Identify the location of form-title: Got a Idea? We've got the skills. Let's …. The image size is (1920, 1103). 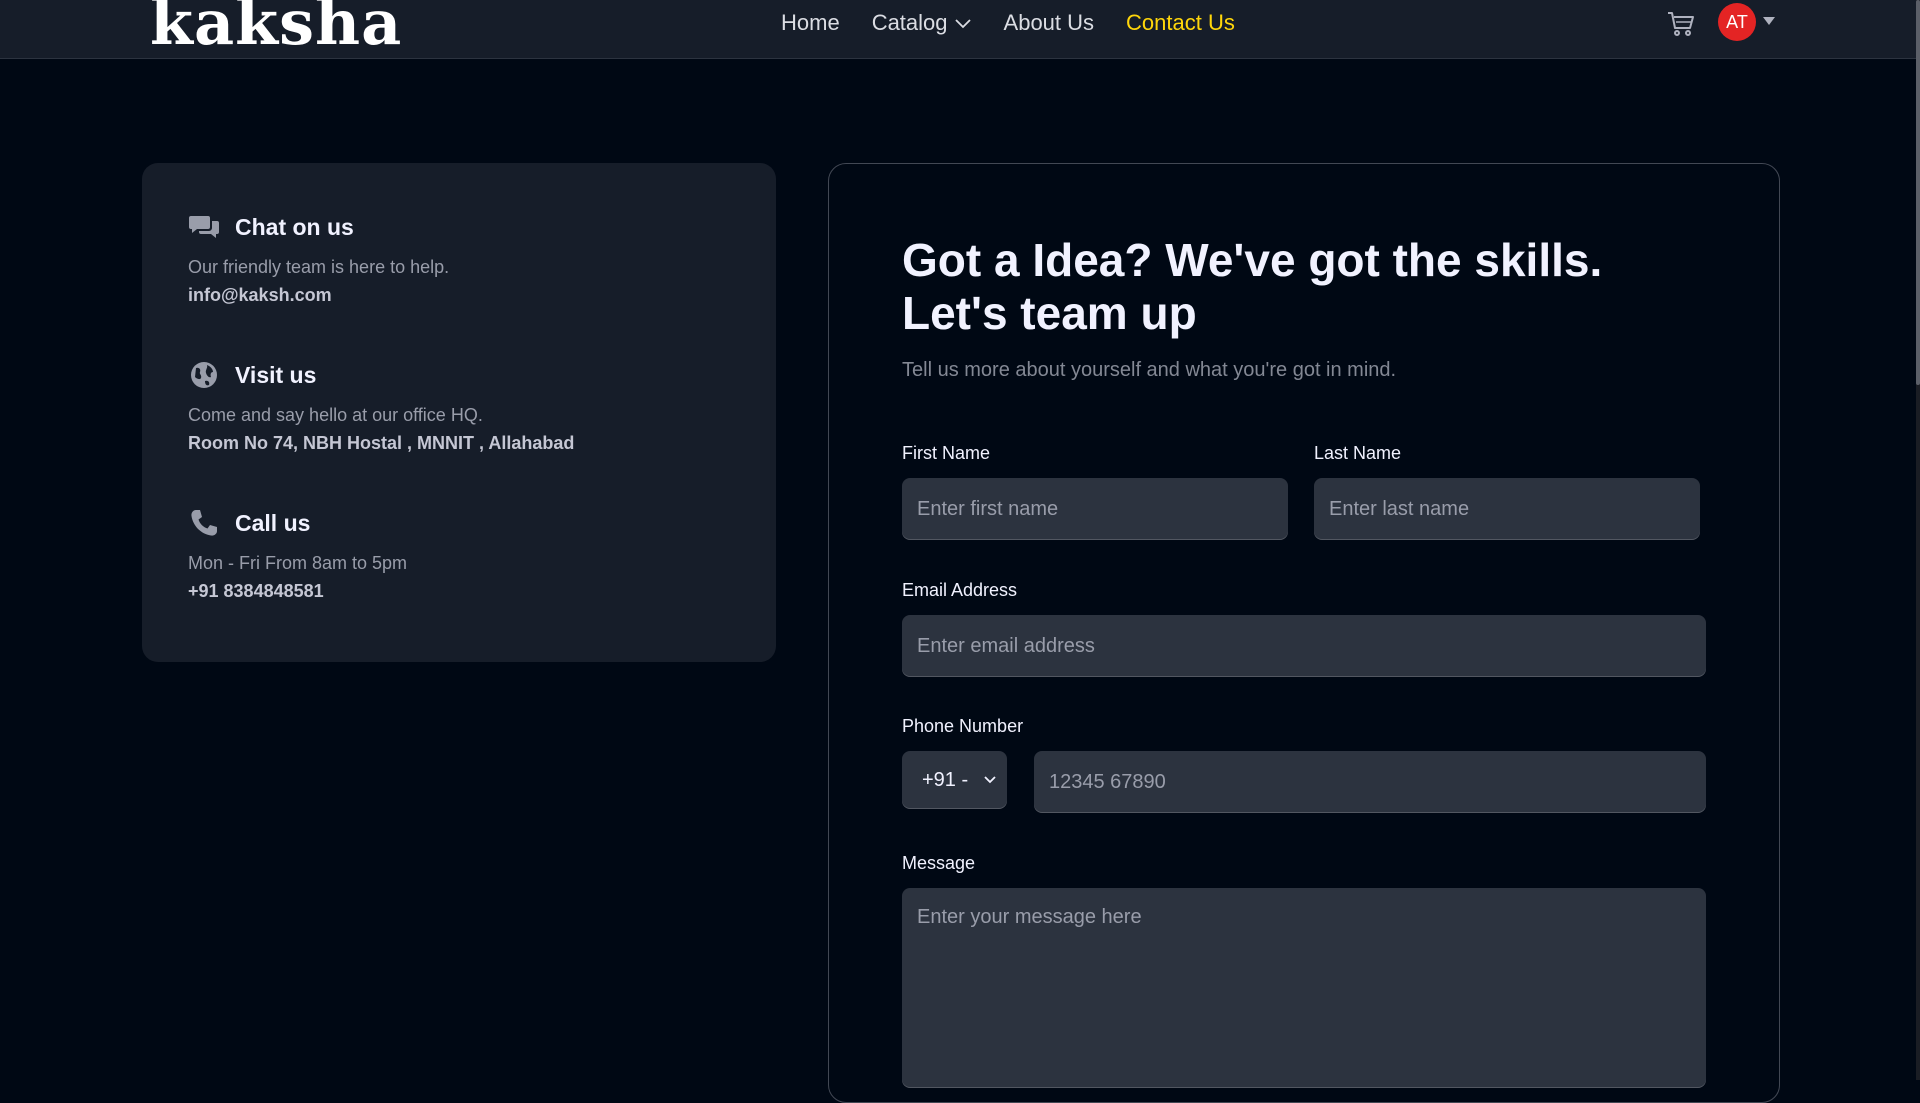
(1252, 286).